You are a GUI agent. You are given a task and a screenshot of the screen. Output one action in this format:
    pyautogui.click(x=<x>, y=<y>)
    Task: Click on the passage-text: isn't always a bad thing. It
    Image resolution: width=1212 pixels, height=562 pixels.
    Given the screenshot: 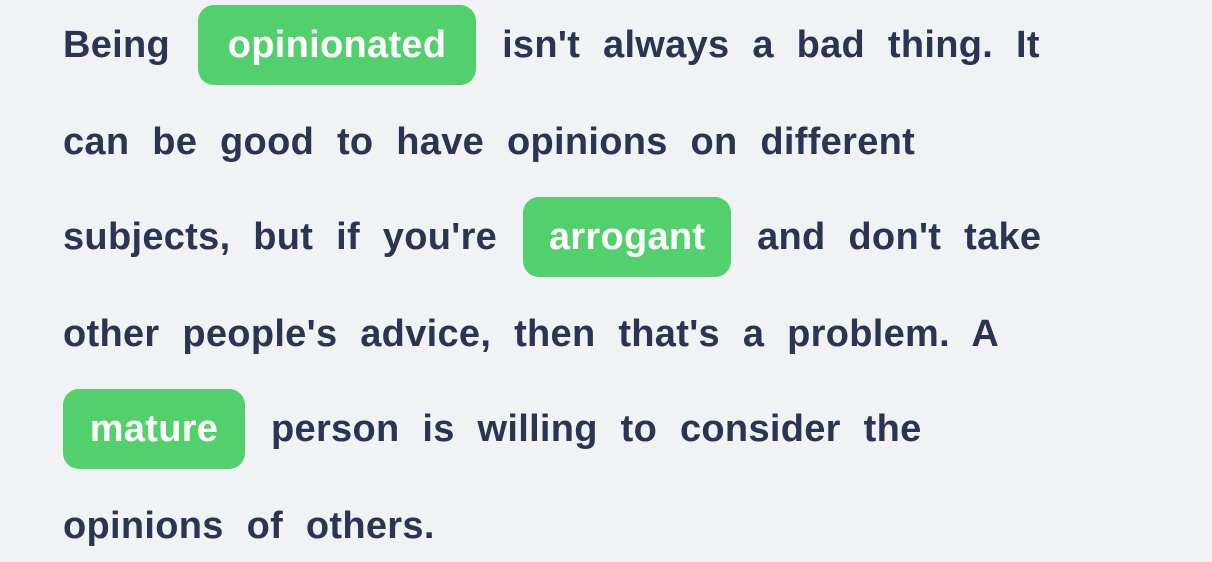 What is the action you would take?
    pyautogui.click(x=771, y=44)
    